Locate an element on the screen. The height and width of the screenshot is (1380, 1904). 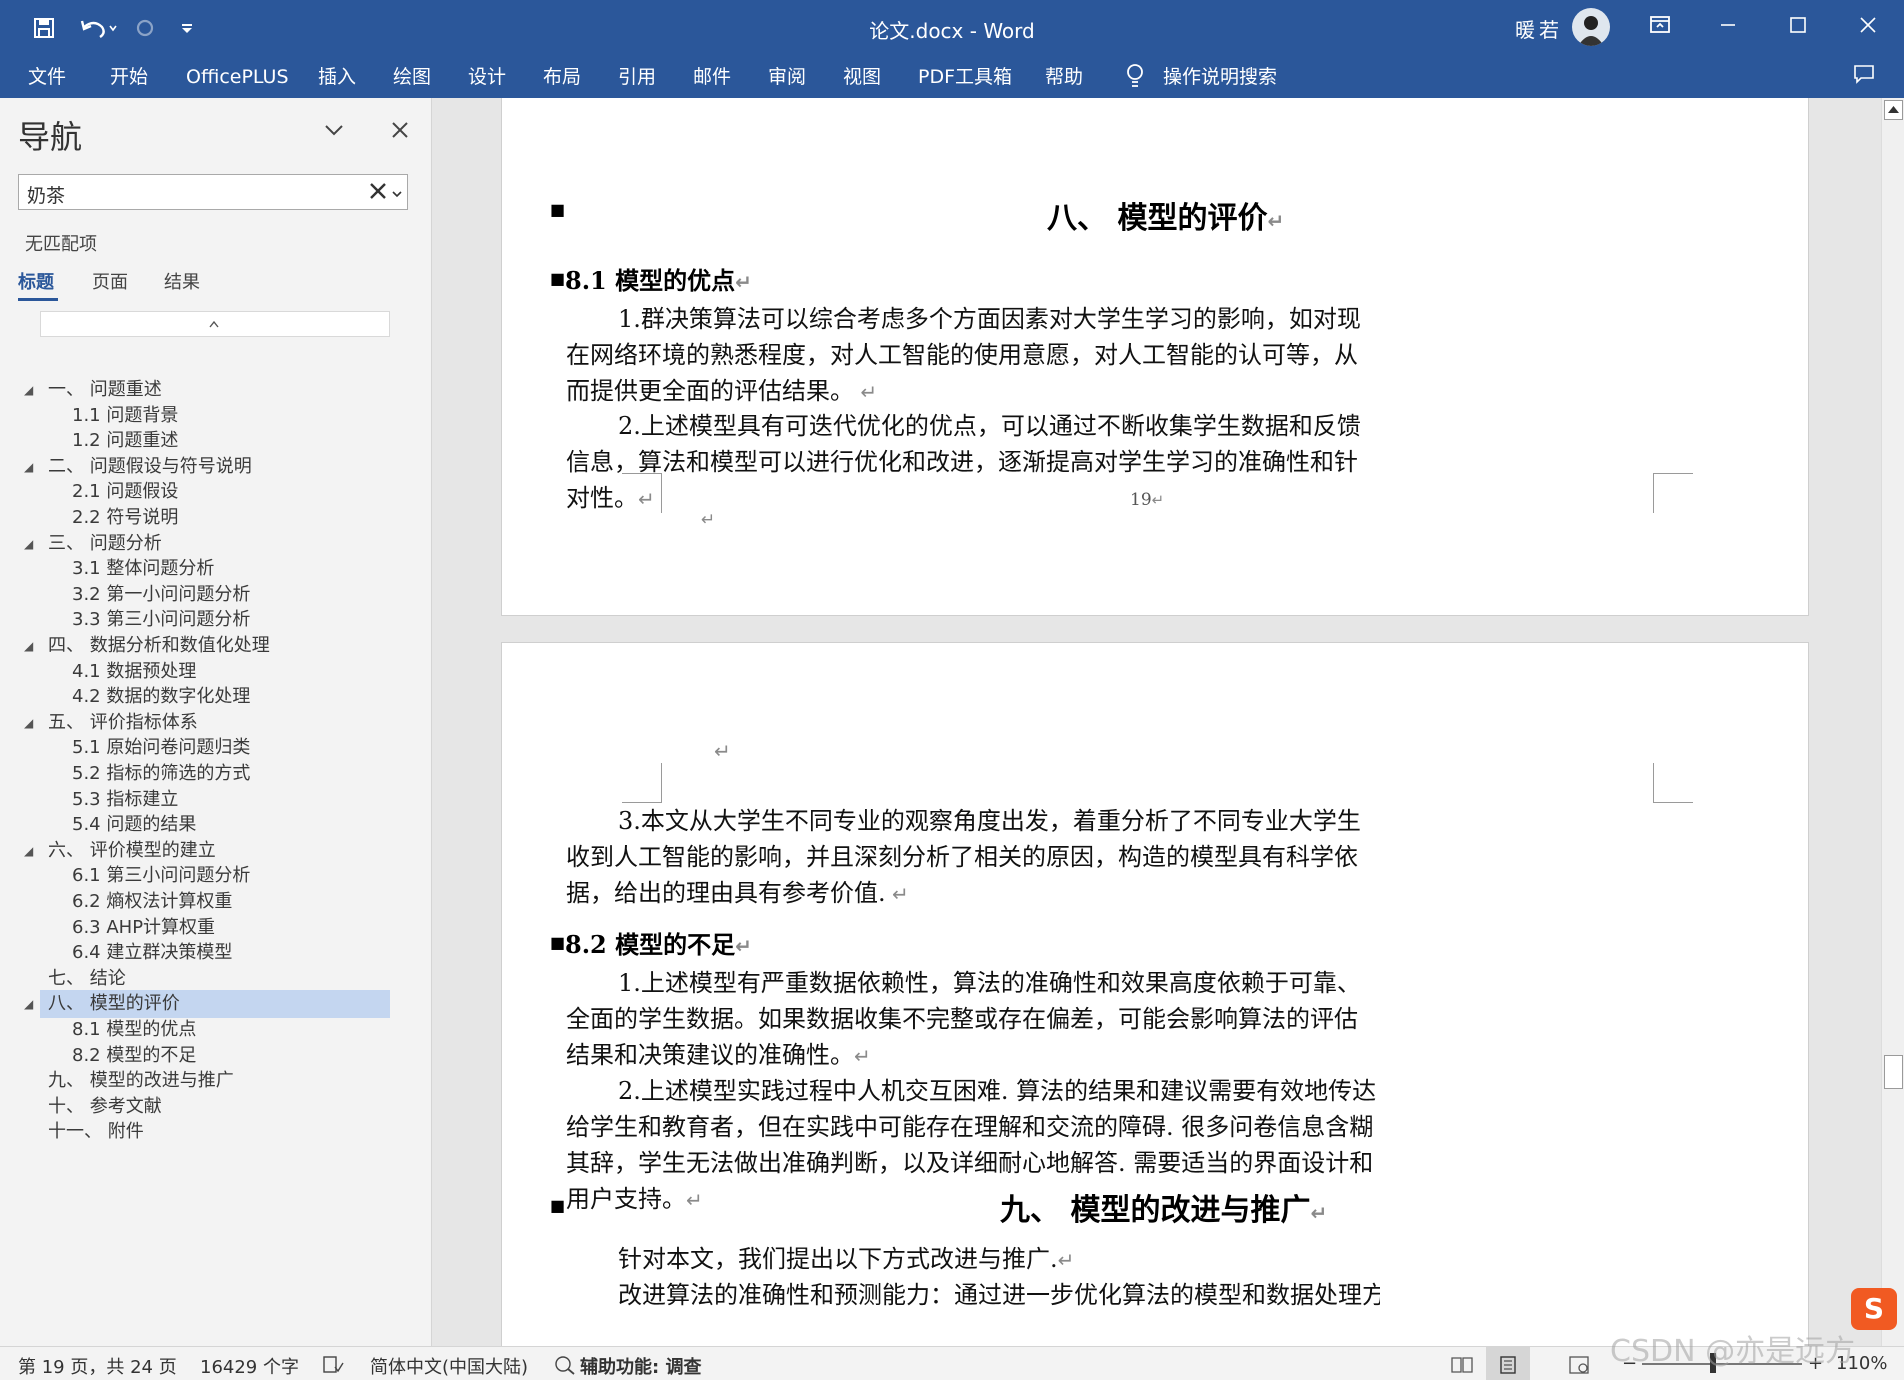
ribbon-display-options-icon is located at coordinates (1660, 25).